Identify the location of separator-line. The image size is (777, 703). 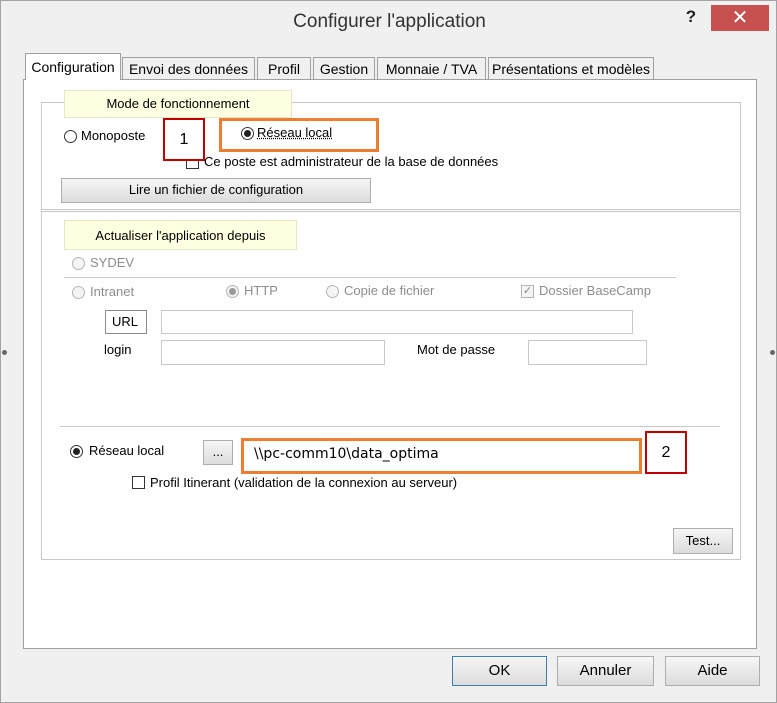
(370, 277).